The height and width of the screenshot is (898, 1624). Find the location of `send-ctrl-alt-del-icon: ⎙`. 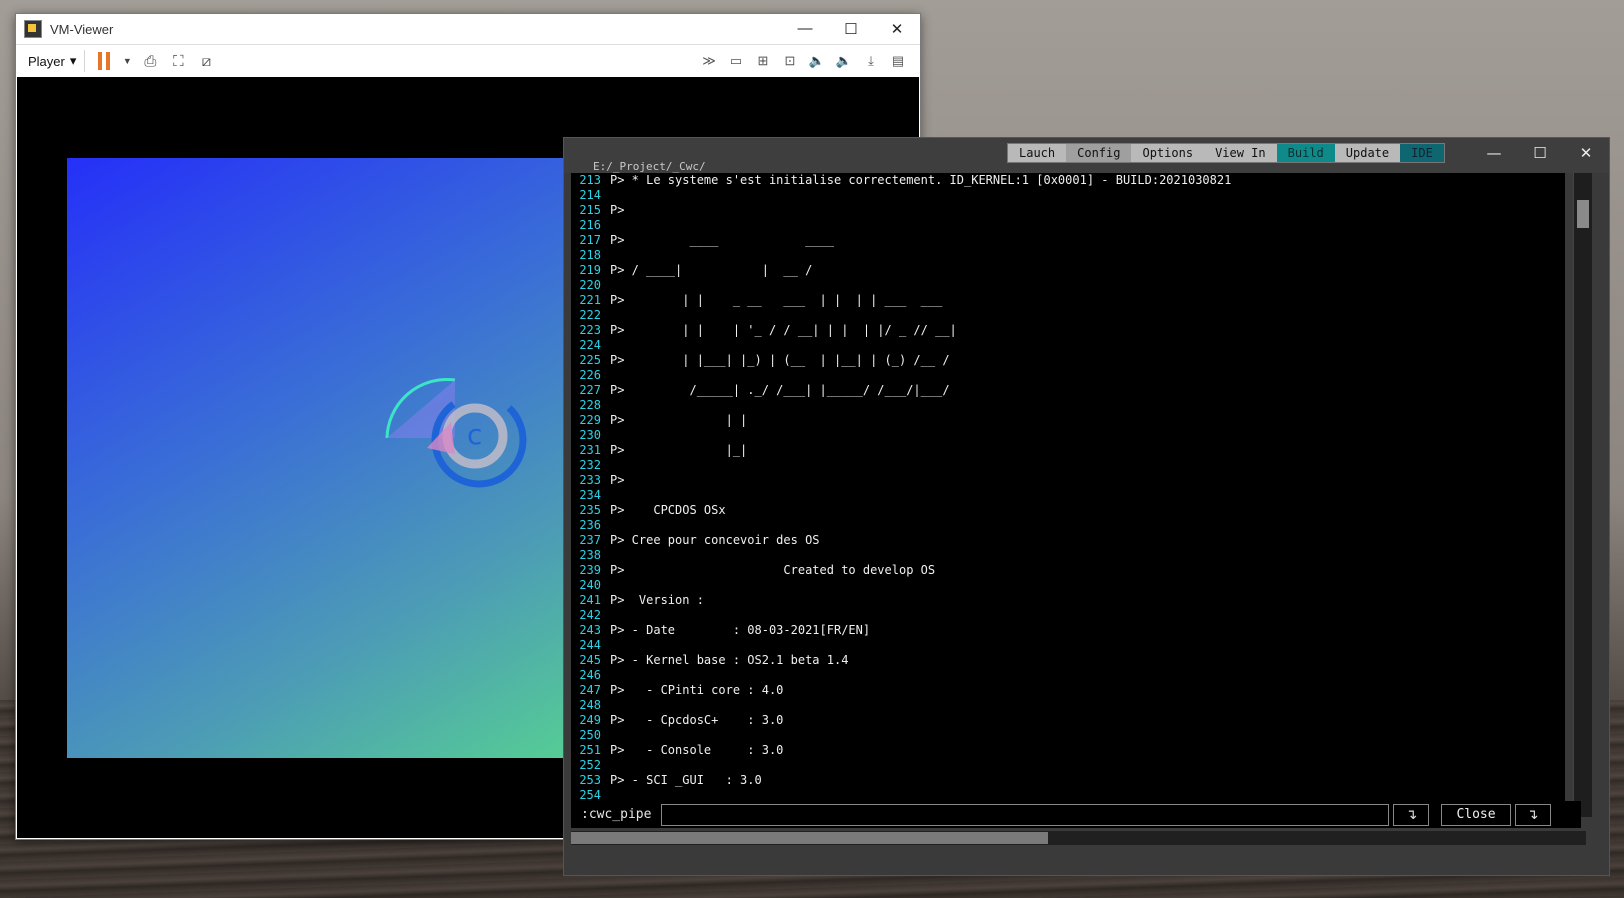

send-ctrl-alt-del-icon: ⎙ is located at coordinates (150, 61).